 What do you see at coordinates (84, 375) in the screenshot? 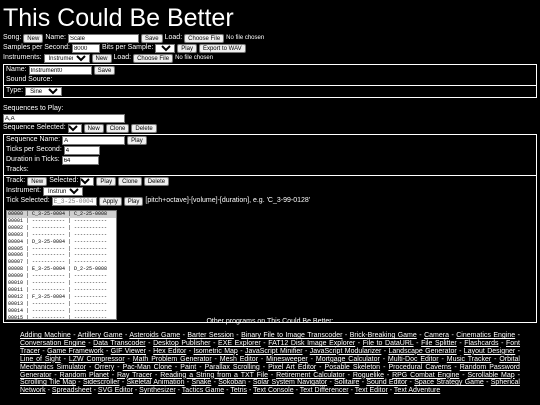
I see `program-link: Random Planet` at bounding box center [84, 375].